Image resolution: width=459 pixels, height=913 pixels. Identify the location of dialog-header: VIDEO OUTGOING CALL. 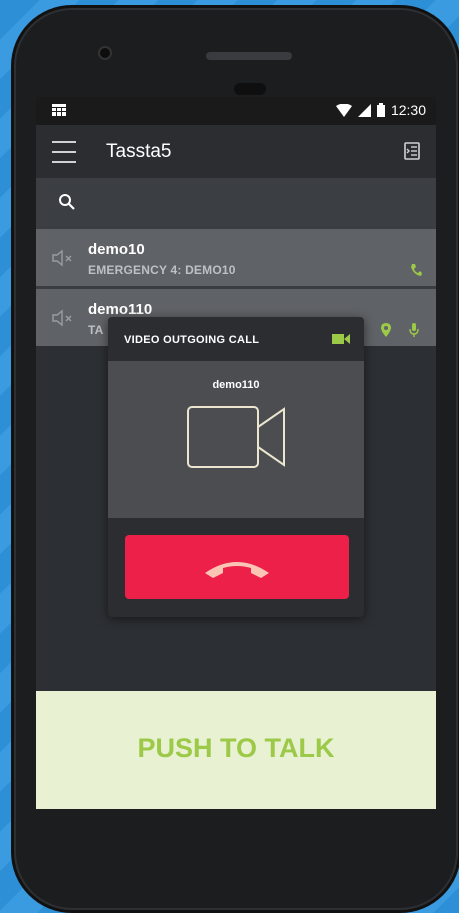
(236, 339).